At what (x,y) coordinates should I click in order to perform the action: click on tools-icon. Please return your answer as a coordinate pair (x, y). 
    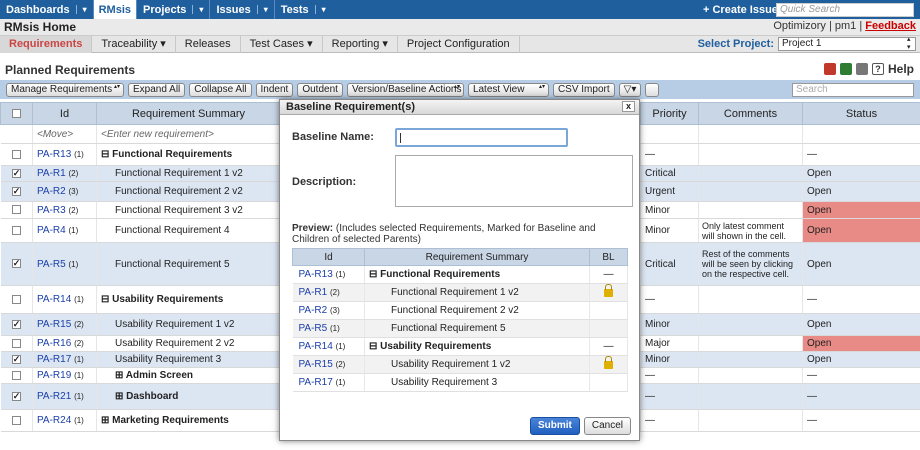
    Looking at the image, I should click on (861, 69).